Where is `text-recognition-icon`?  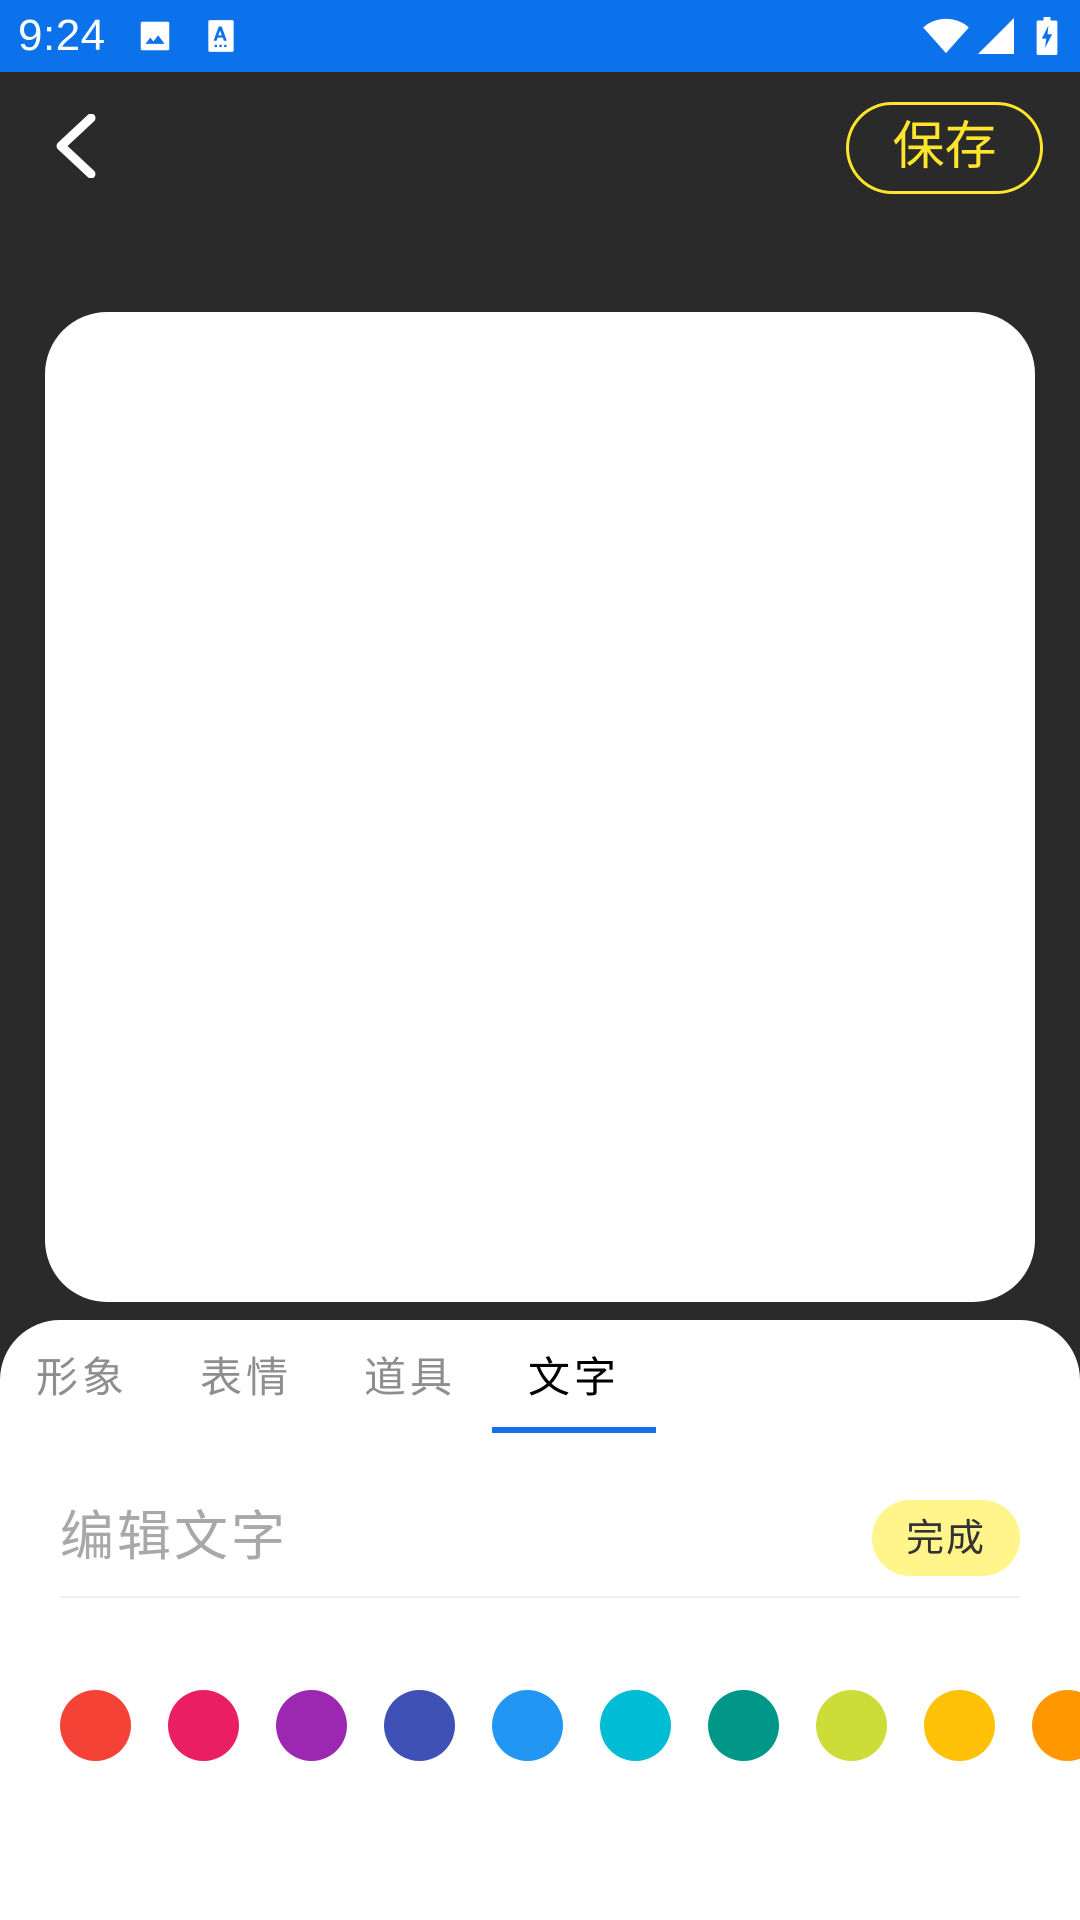 text-recognition-icon is located at coordinates (221, 36).